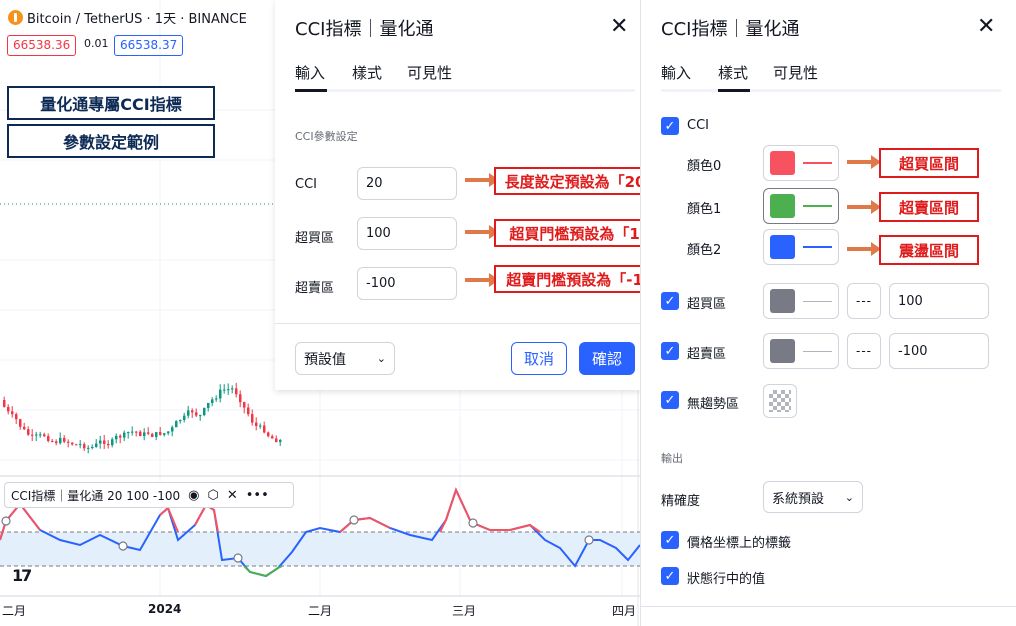 This screenshot has height=626, width=1016. What do you see at coordinates (864, 351) in the screenshot?
I see `oversold-linestyle: ---` at bounding box center [864, 351].